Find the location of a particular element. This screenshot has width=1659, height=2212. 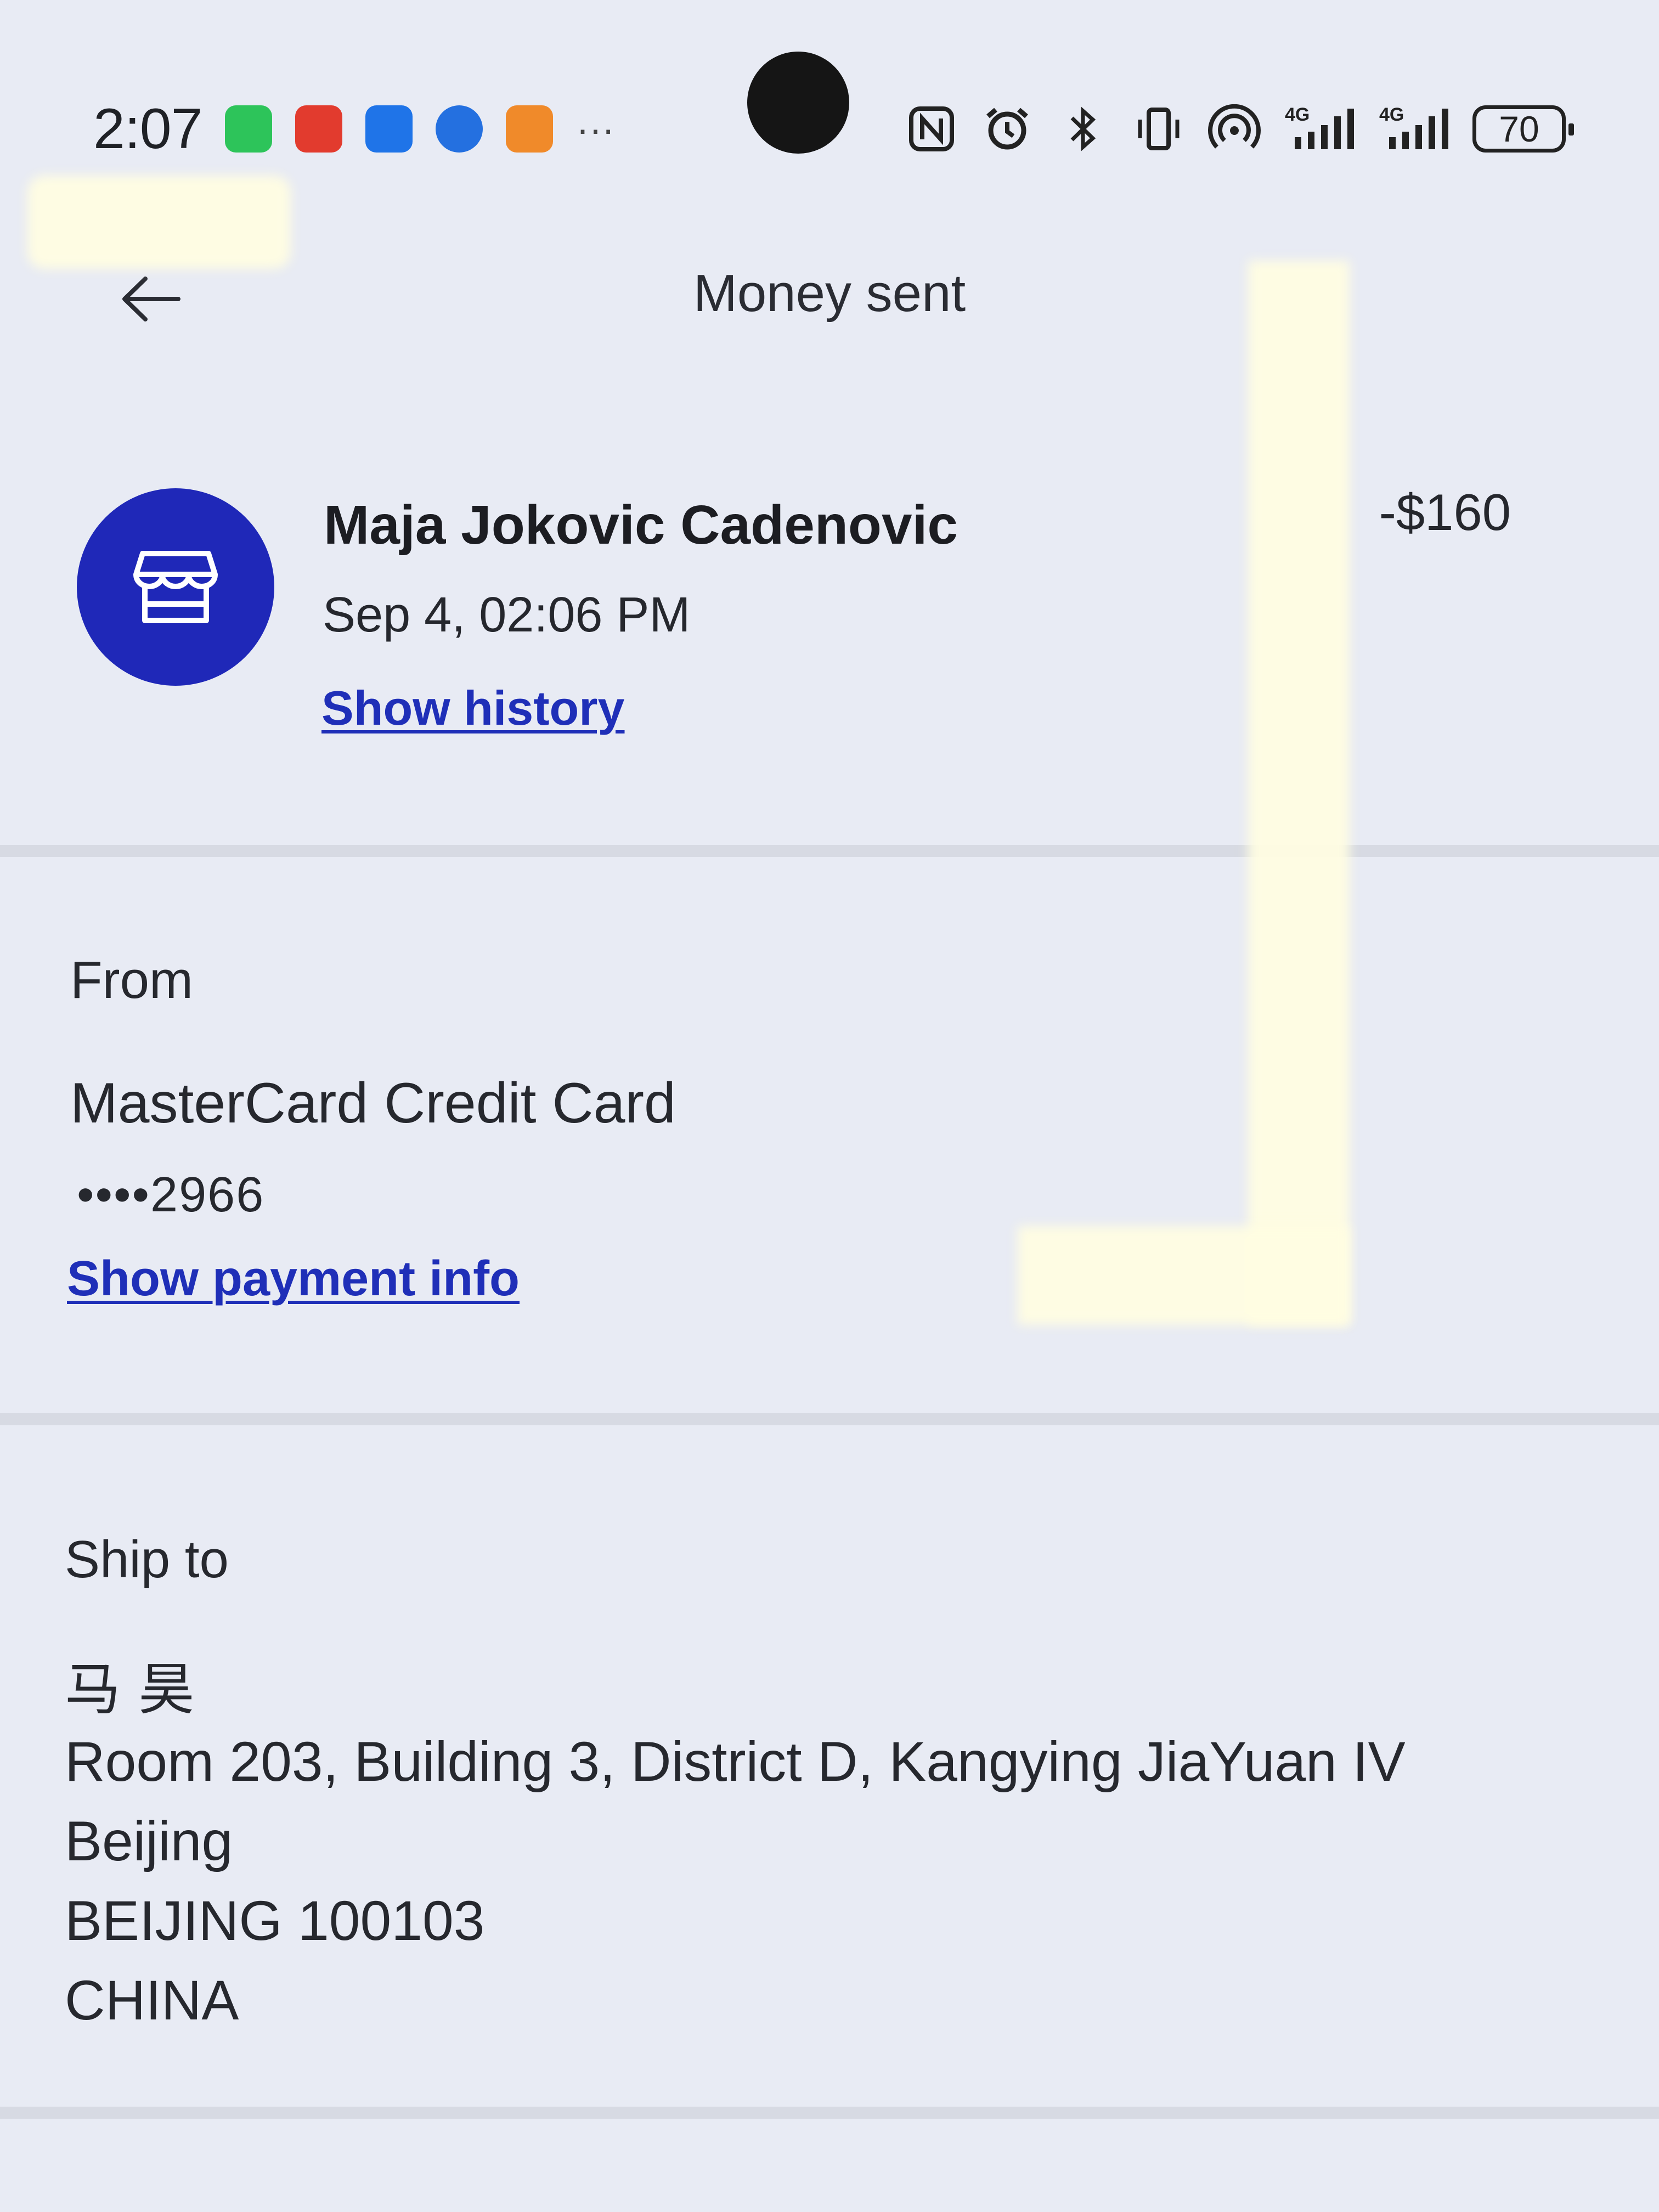

status-right: 4G 4G 70 is located at coordinates (1239, 129).